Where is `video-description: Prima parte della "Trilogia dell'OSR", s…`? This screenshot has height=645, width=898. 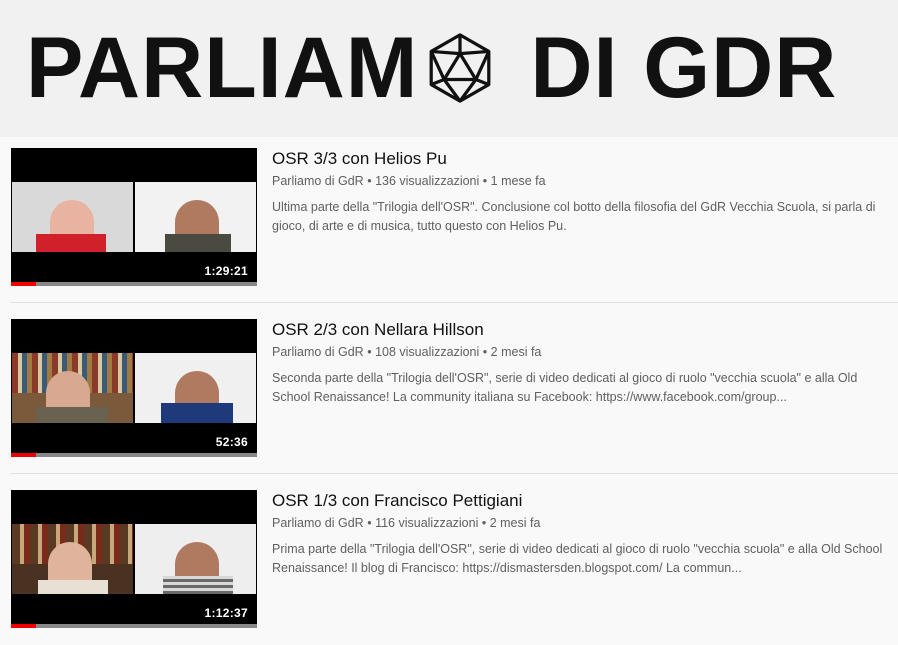 video-description: Prima parte della "Trilogia dell'OSR", s… is located at coordinates (577, 558).